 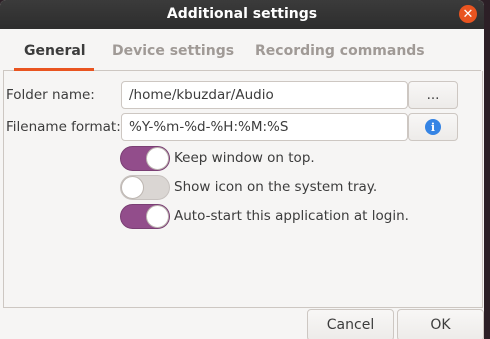 I want to click on auto-start-label: Auto-start this application at login., so click(x=291, y=216).